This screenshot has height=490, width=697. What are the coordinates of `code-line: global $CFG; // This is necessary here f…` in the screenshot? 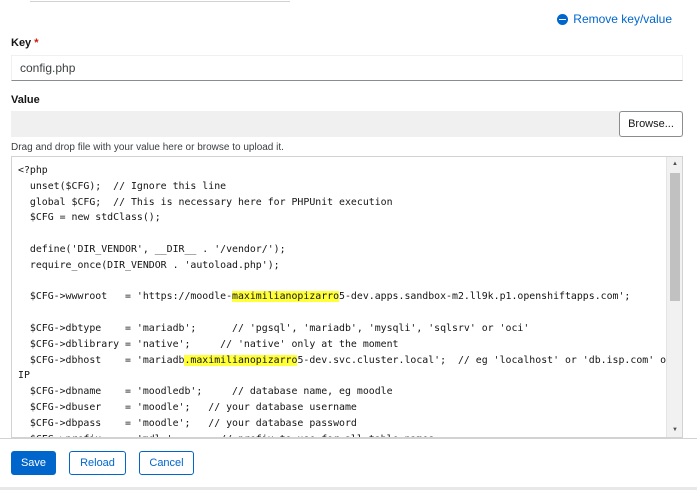 It's located at (340, 203).